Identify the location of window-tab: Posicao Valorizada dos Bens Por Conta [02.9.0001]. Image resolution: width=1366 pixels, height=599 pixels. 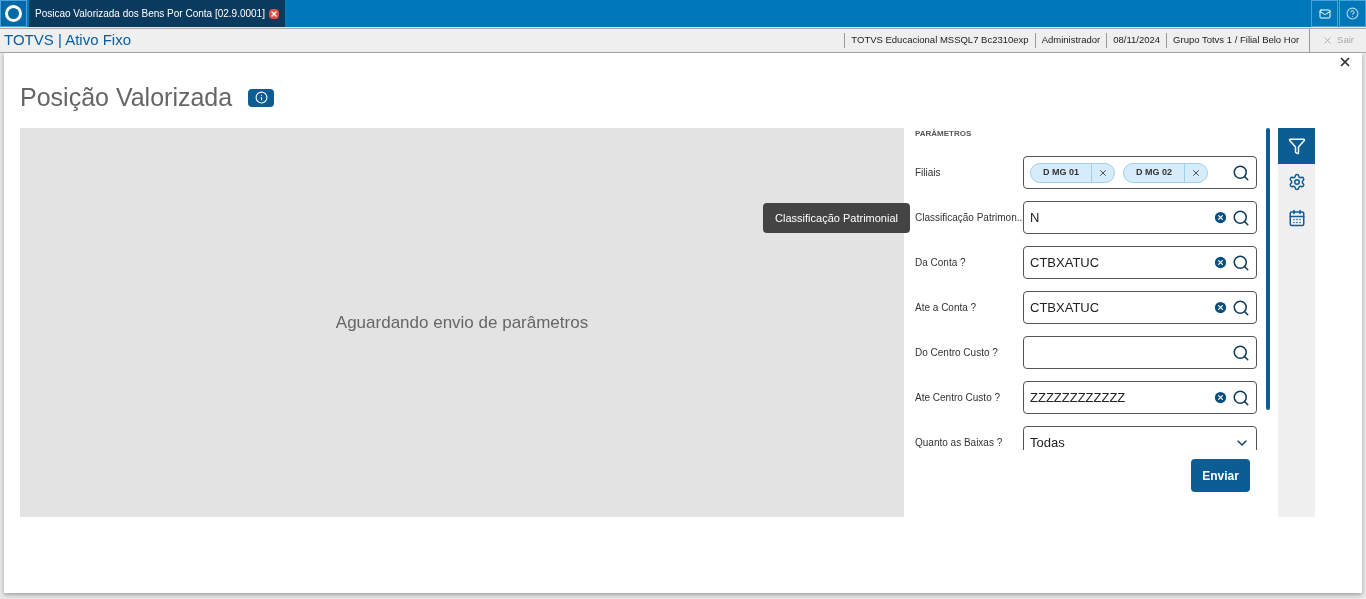
(157, 13).